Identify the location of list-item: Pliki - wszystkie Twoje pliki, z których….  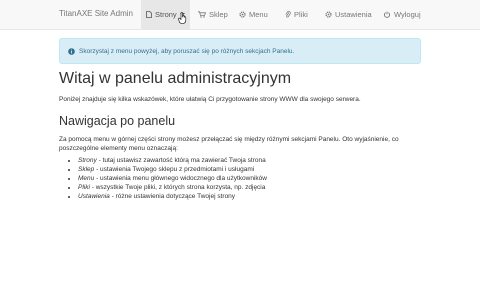
(172, 187).